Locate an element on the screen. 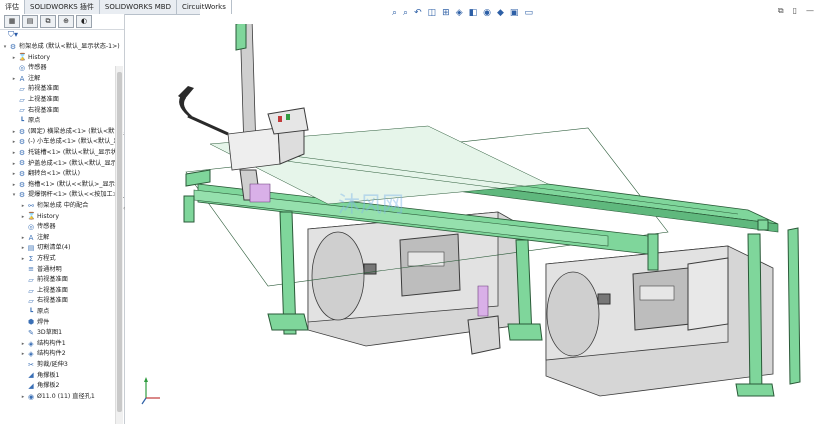  tree-node: ✂ 剪裁/延伸3 is located at coordinates (44, 365).